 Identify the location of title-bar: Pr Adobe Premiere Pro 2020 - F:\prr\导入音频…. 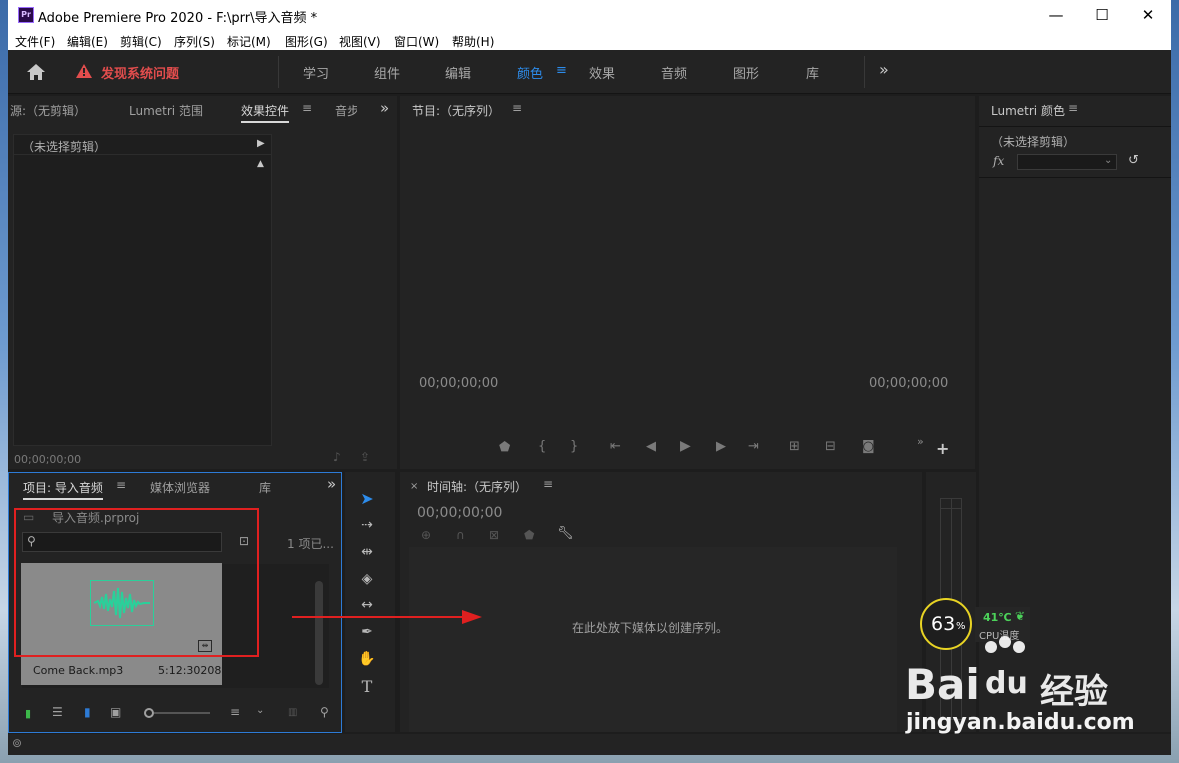
(589, 15).